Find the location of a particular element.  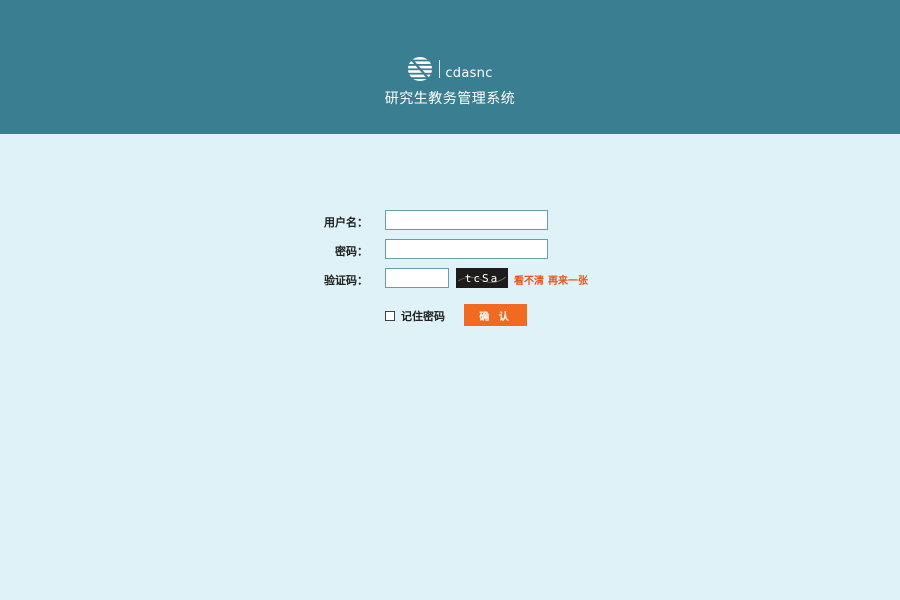

username-label: 用户名： is located at coordinates (346, 222).